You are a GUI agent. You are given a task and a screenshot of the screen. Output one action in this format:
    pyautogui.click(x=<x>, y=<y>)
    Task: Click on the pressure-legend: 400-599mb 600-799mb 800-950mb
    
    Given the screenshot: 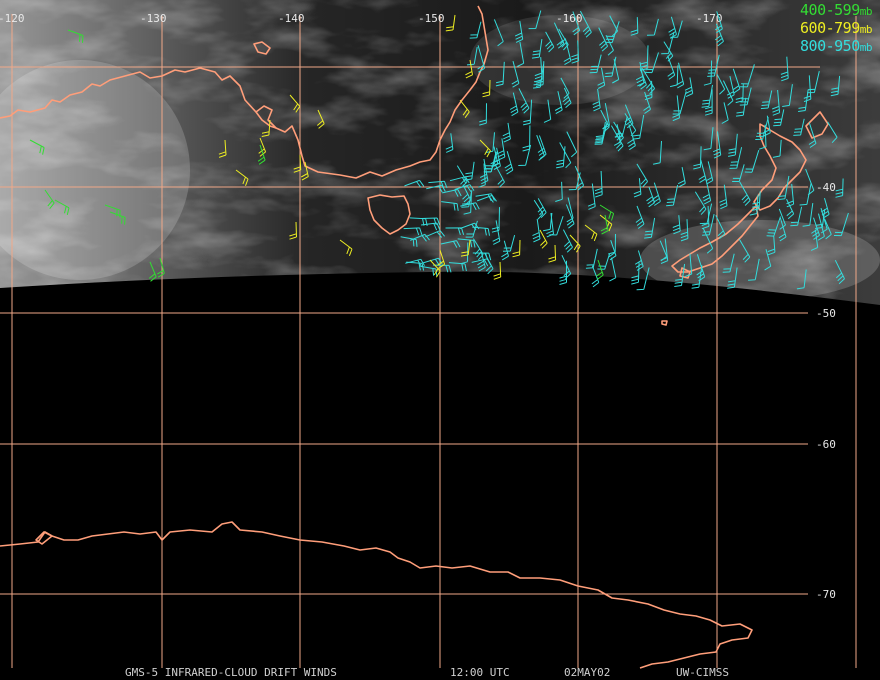 What is the action you would take?
    pyautogui.click(x=836, y=29)
    